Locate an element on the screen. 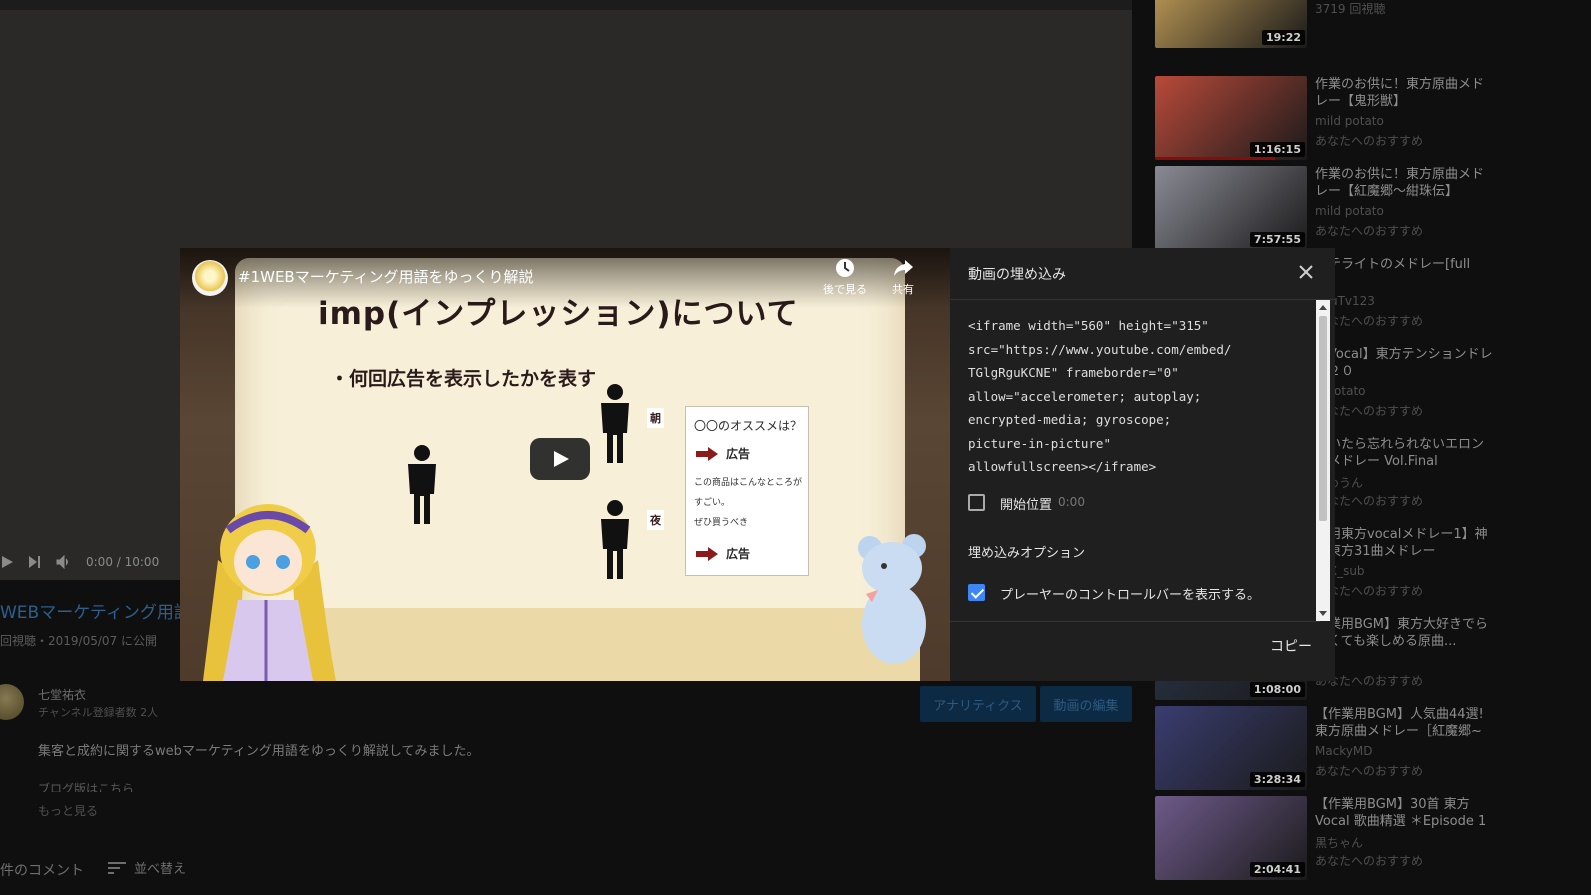 Image resolution: width=1591 pixels, height=895 pixels. embed-code-line: picture-in-picture" is located at coordinates (1039, 443).